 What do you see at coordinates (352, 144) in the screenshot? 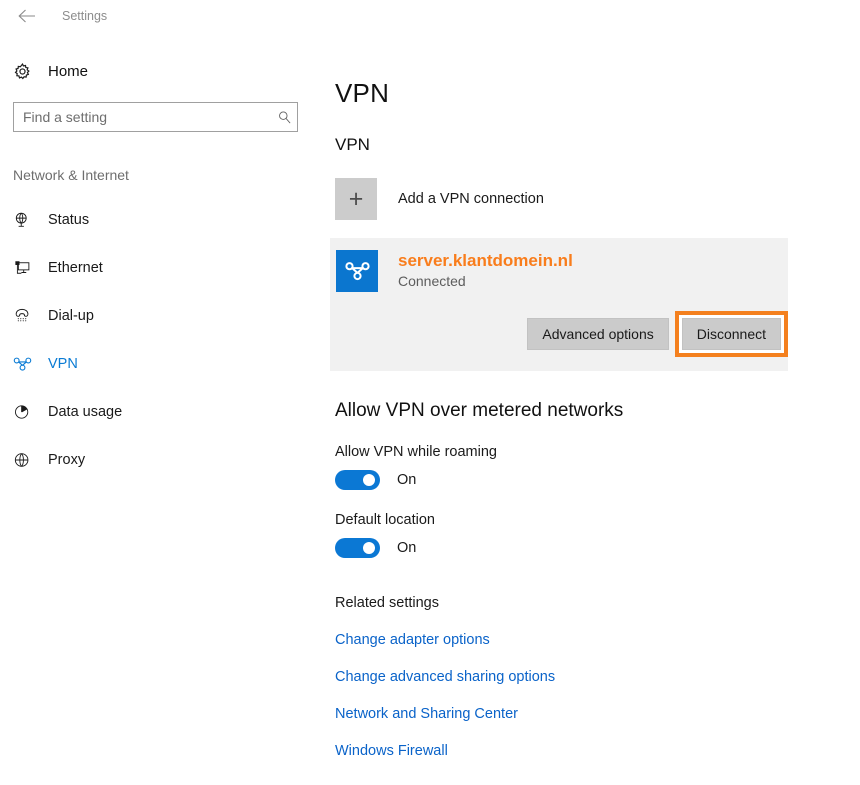
I see `section-title-vpn: VPN` at bounding box center [352, 144].